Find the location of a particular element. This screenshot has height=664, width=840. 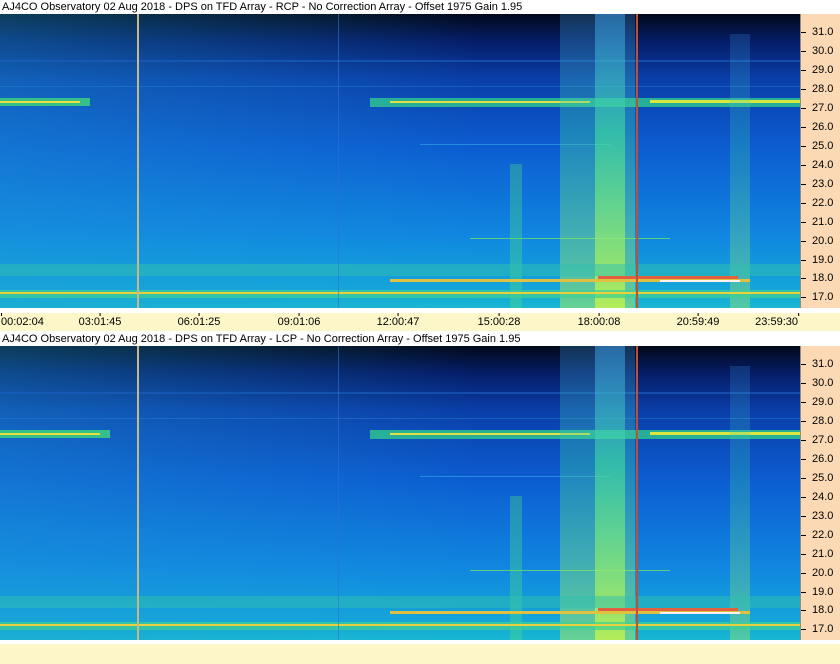

x-tick: 00:02:04 is located at coordinates (22, 322).